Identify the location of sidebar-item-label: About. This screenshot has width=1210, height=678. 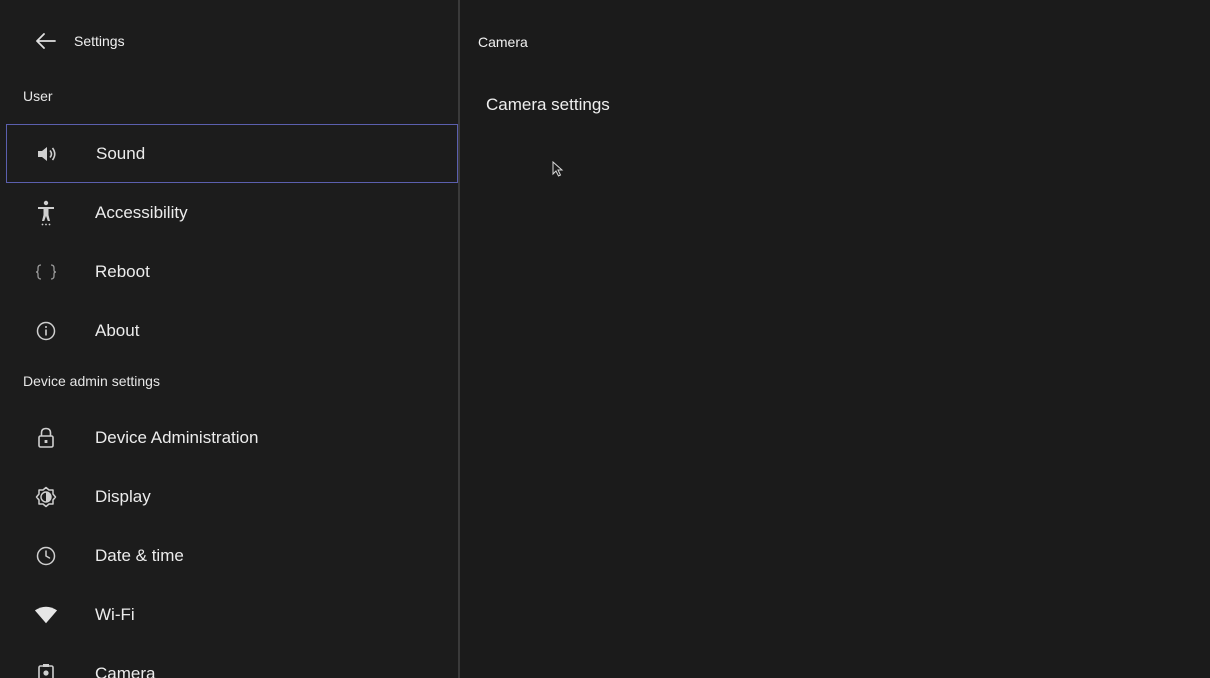
(117, 330).